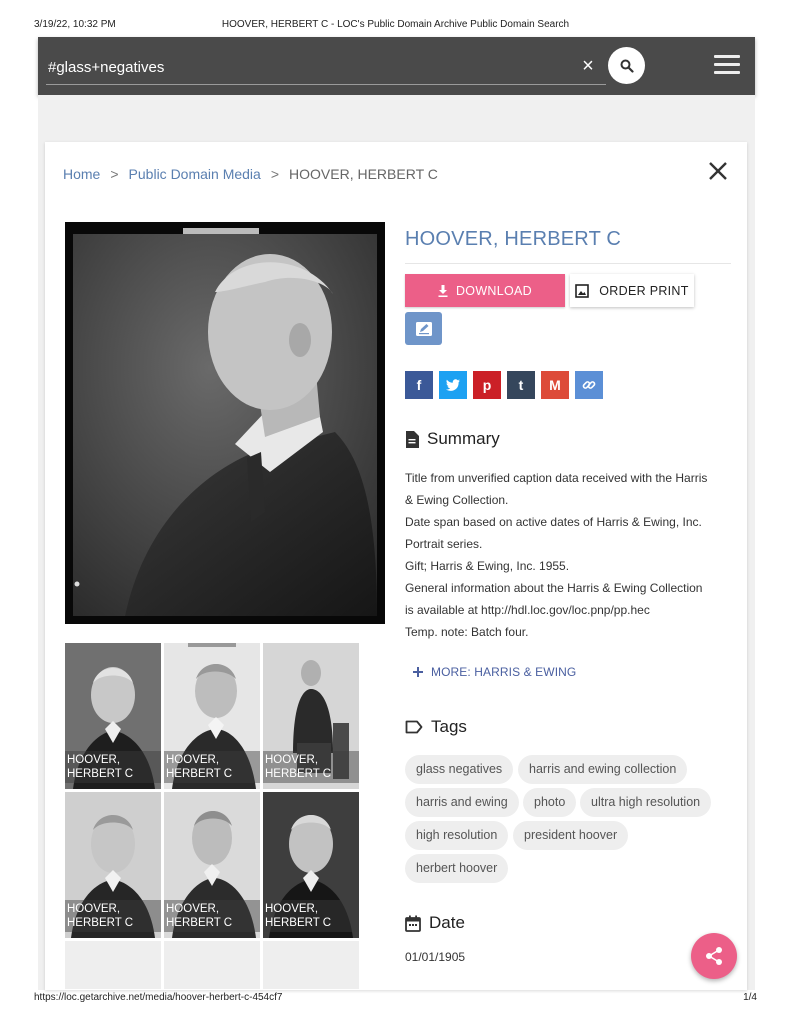 This screenshot has height=1024, width=791. Describe the element at coordinates (113, 865) in the screenshot. I see `thumbnail-4: HOOVER, HERBERT C` at that location.